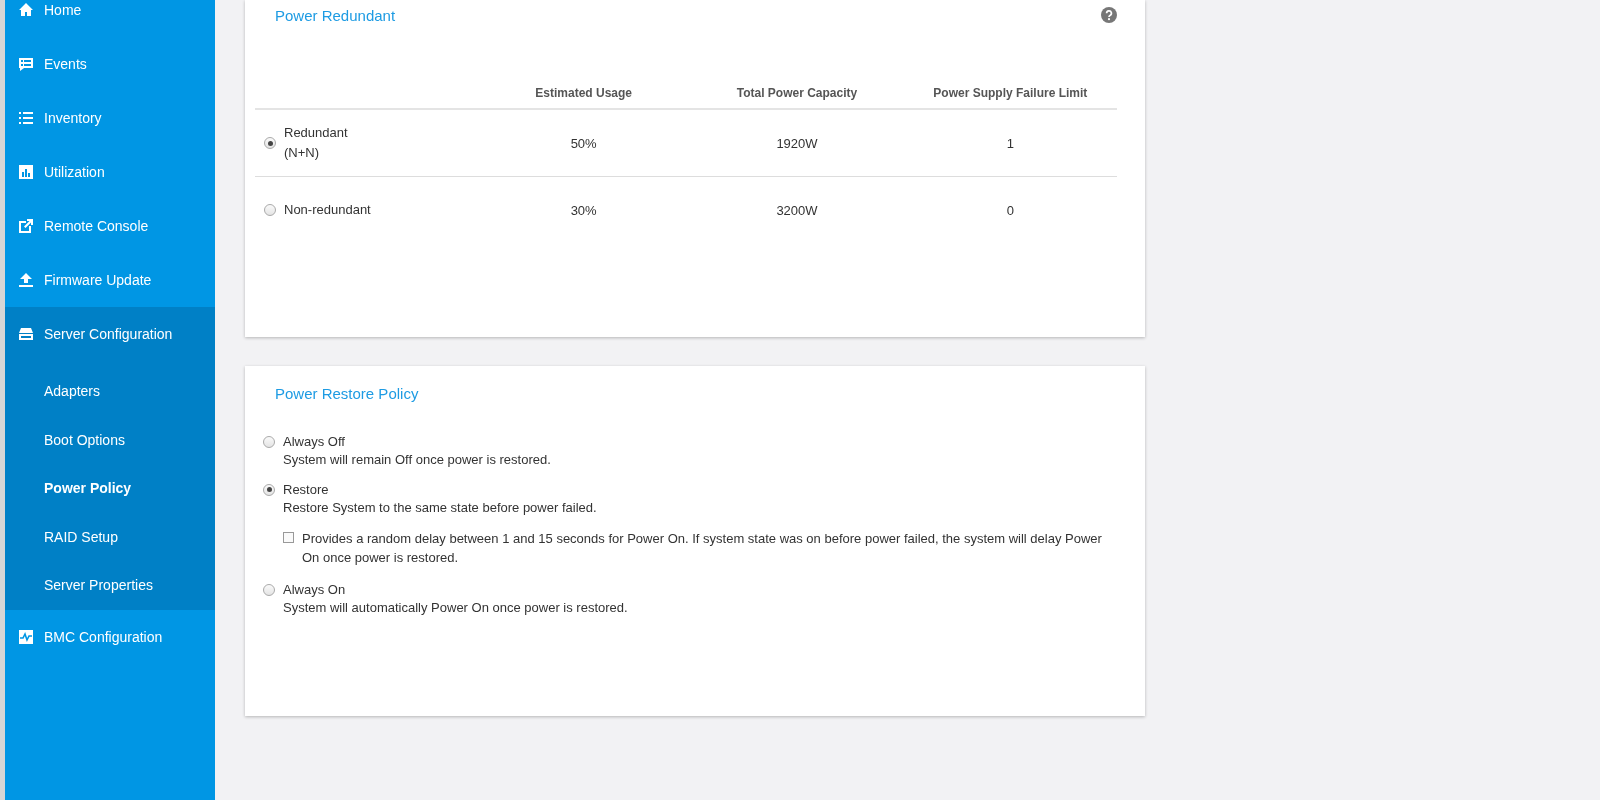  Describe the element at coordinates (347, 393) in the screenshot. I see `card-title: Power Restore Policy` at that location.